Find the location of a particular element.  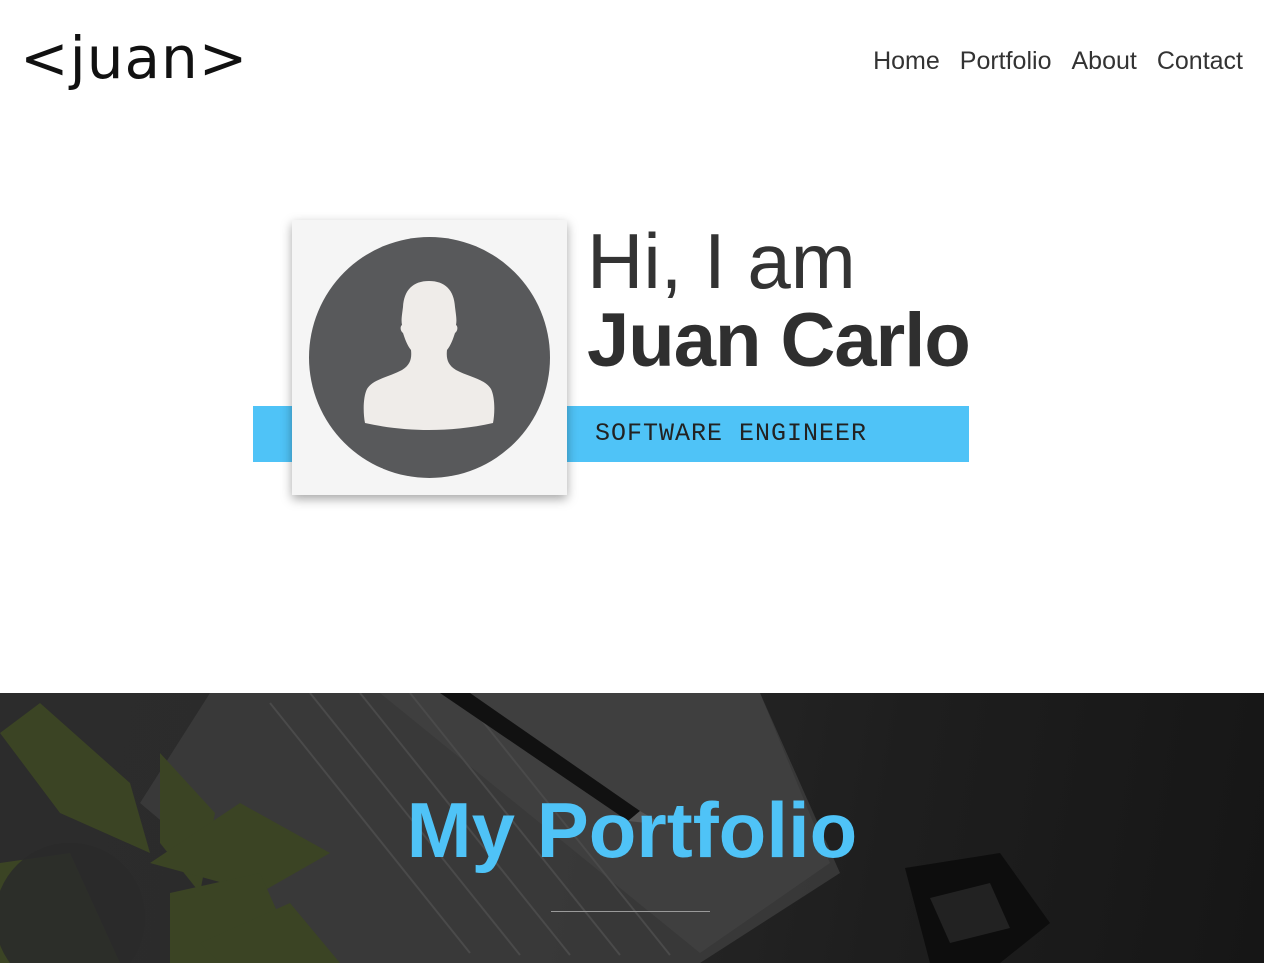

hero-greeting: Hi, I am is located at coordinates (721, 261).